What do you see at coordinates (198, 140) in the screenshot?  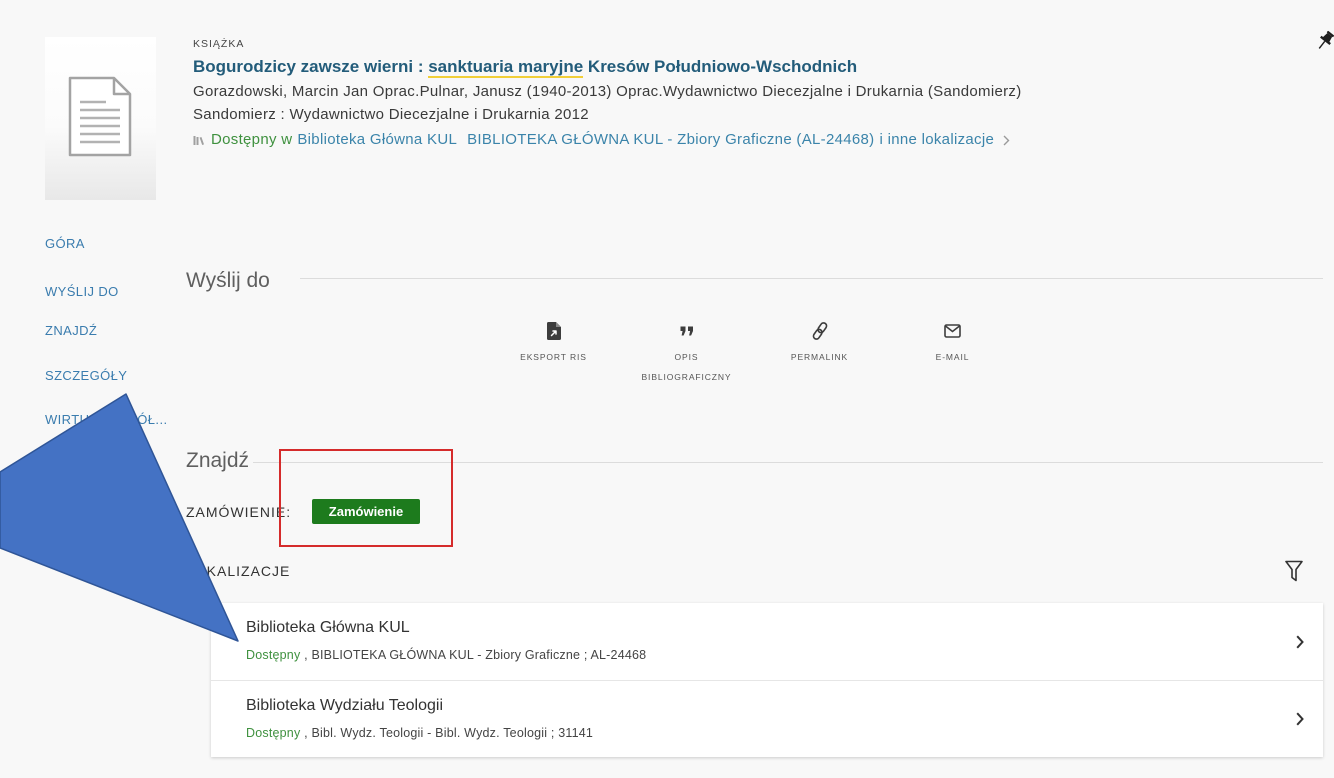 I see `library-shelf-icon` at bounding box center [198, 140].